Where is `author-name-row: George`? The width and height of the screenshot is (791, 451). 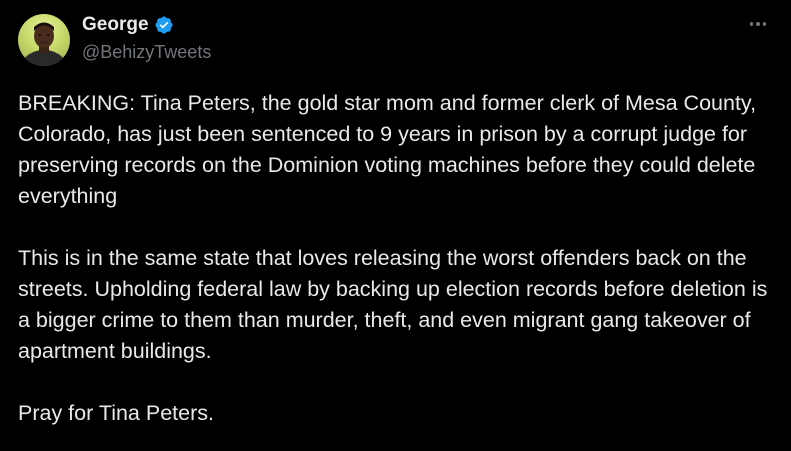
author-name-row: George is located at coordinates (128, 25).